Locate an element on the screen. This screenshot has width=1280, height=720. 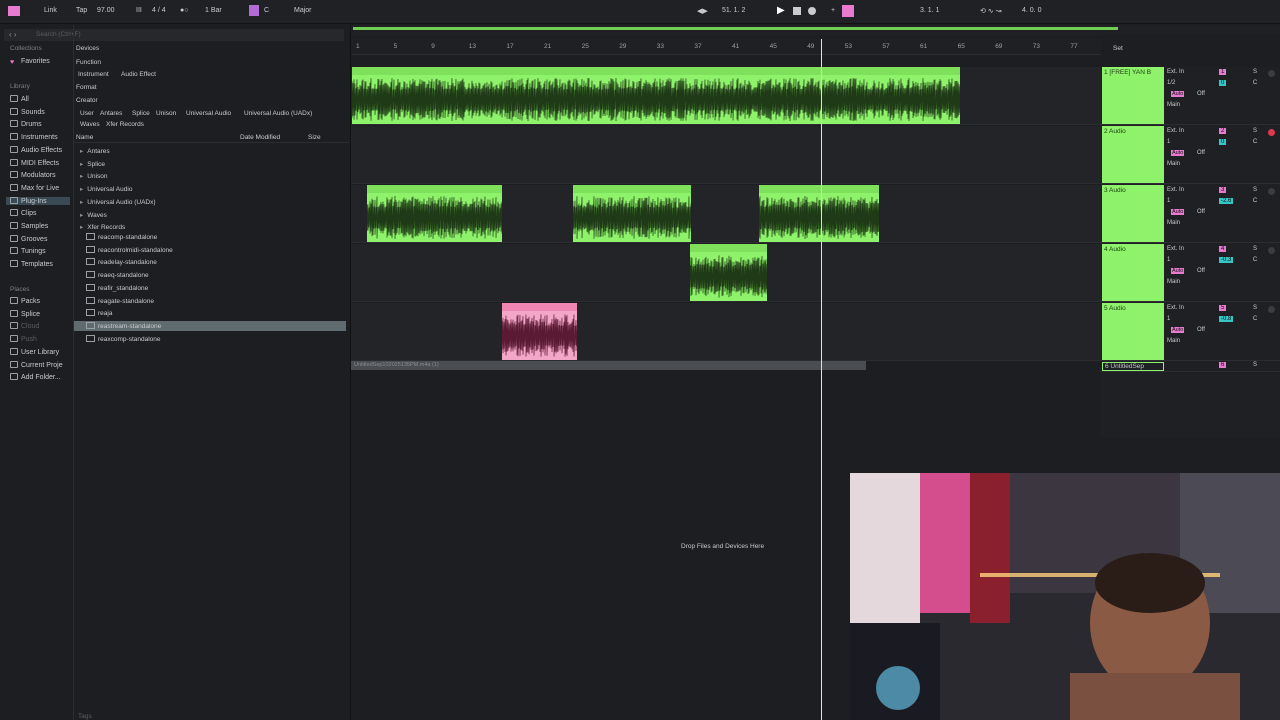
audio-clip-67: Audio 67 is located at coordinates (728, 272).